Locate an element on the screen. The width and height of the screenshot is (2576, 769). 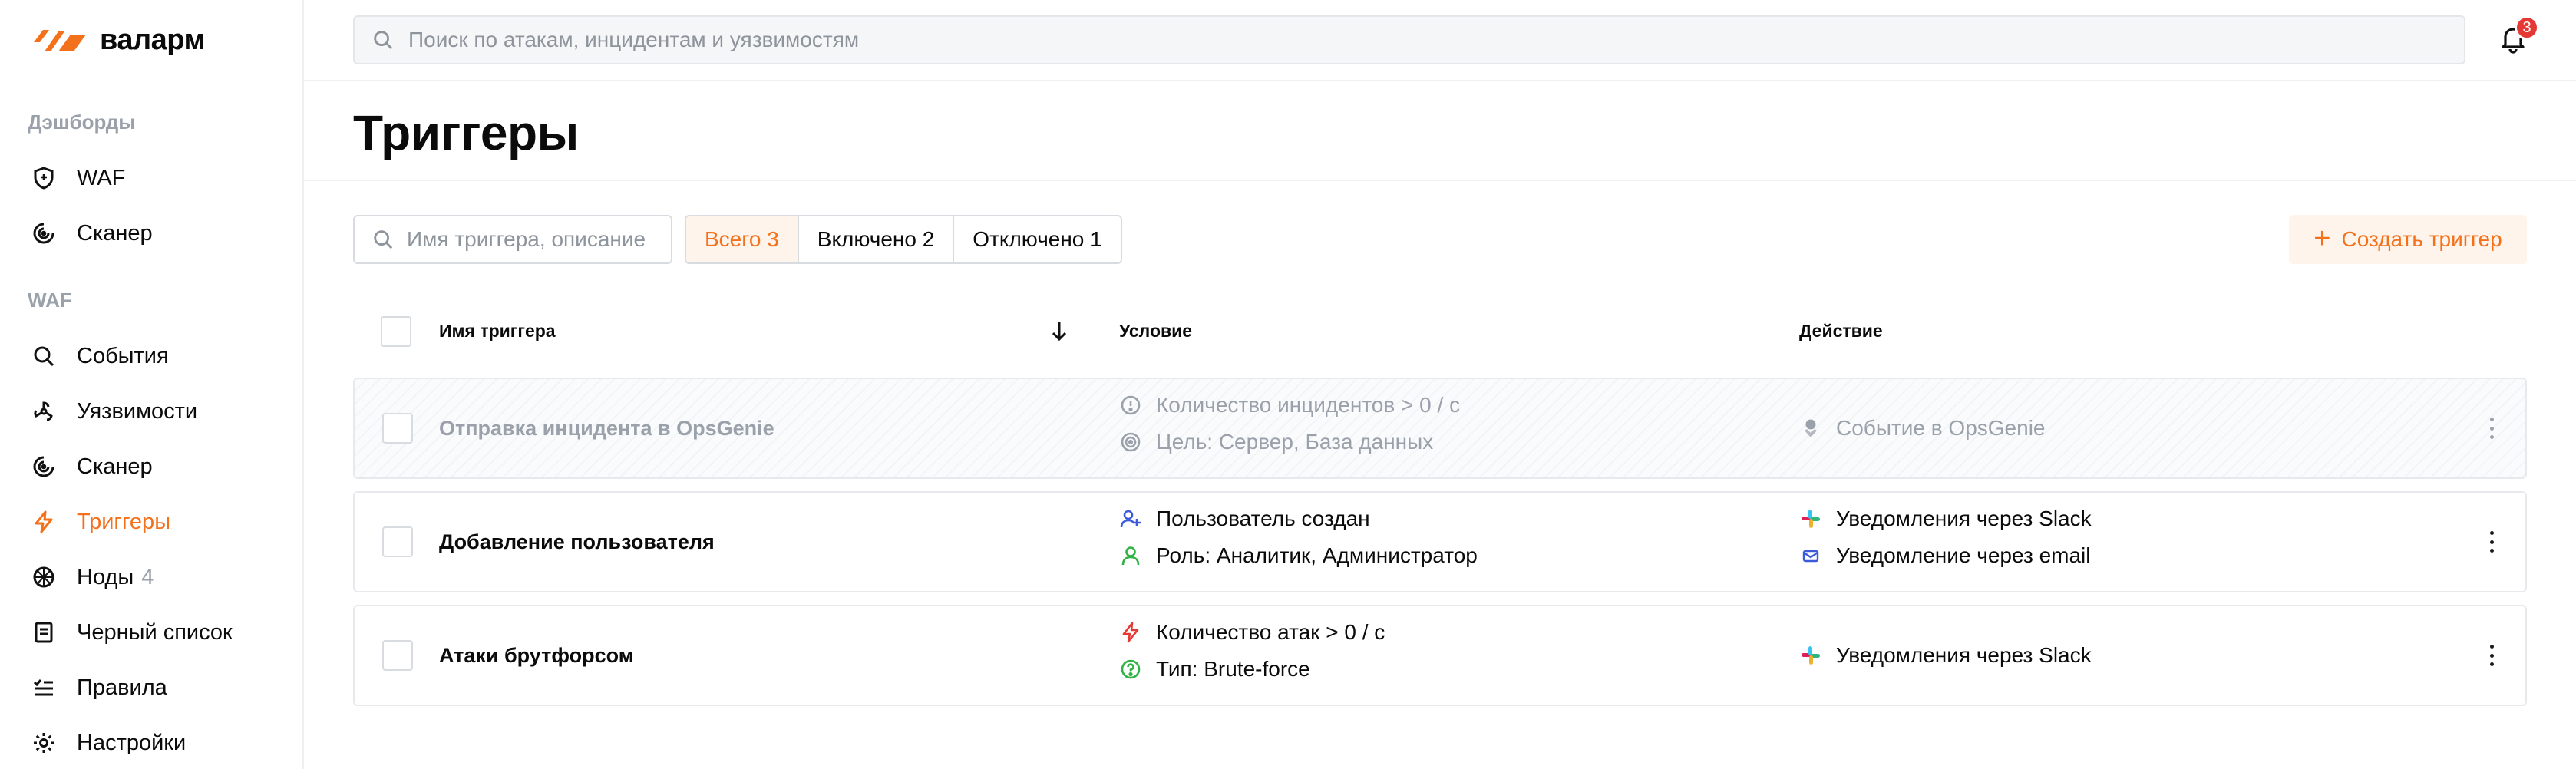
sidebar-item-label: Триггеры is located at coordinates (124, 521).